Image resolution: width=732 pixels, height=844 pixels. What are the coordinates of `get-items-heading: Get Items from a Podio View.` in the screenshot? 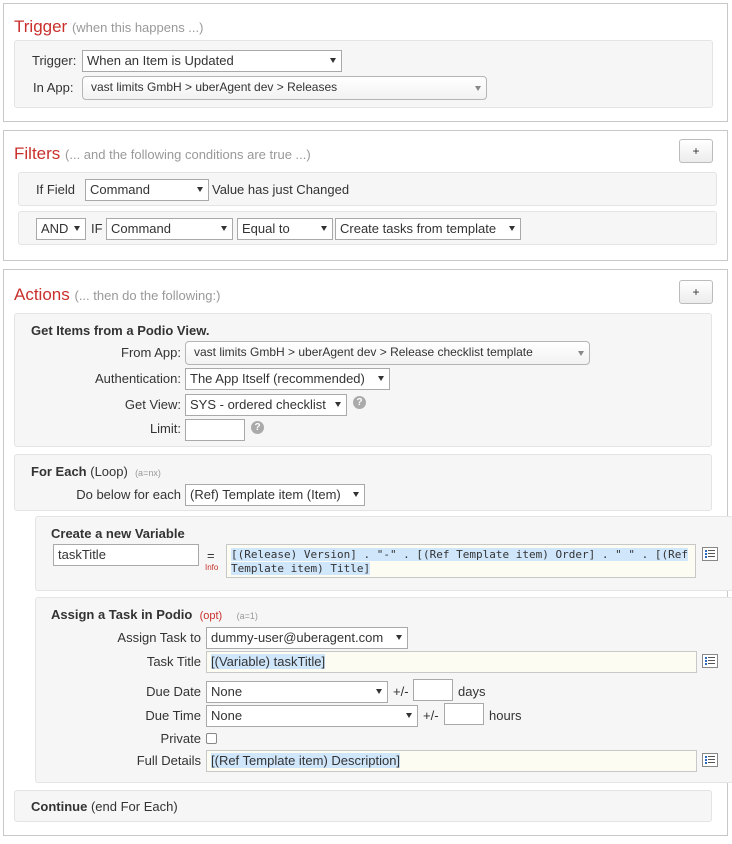 It's located at (120, 330).